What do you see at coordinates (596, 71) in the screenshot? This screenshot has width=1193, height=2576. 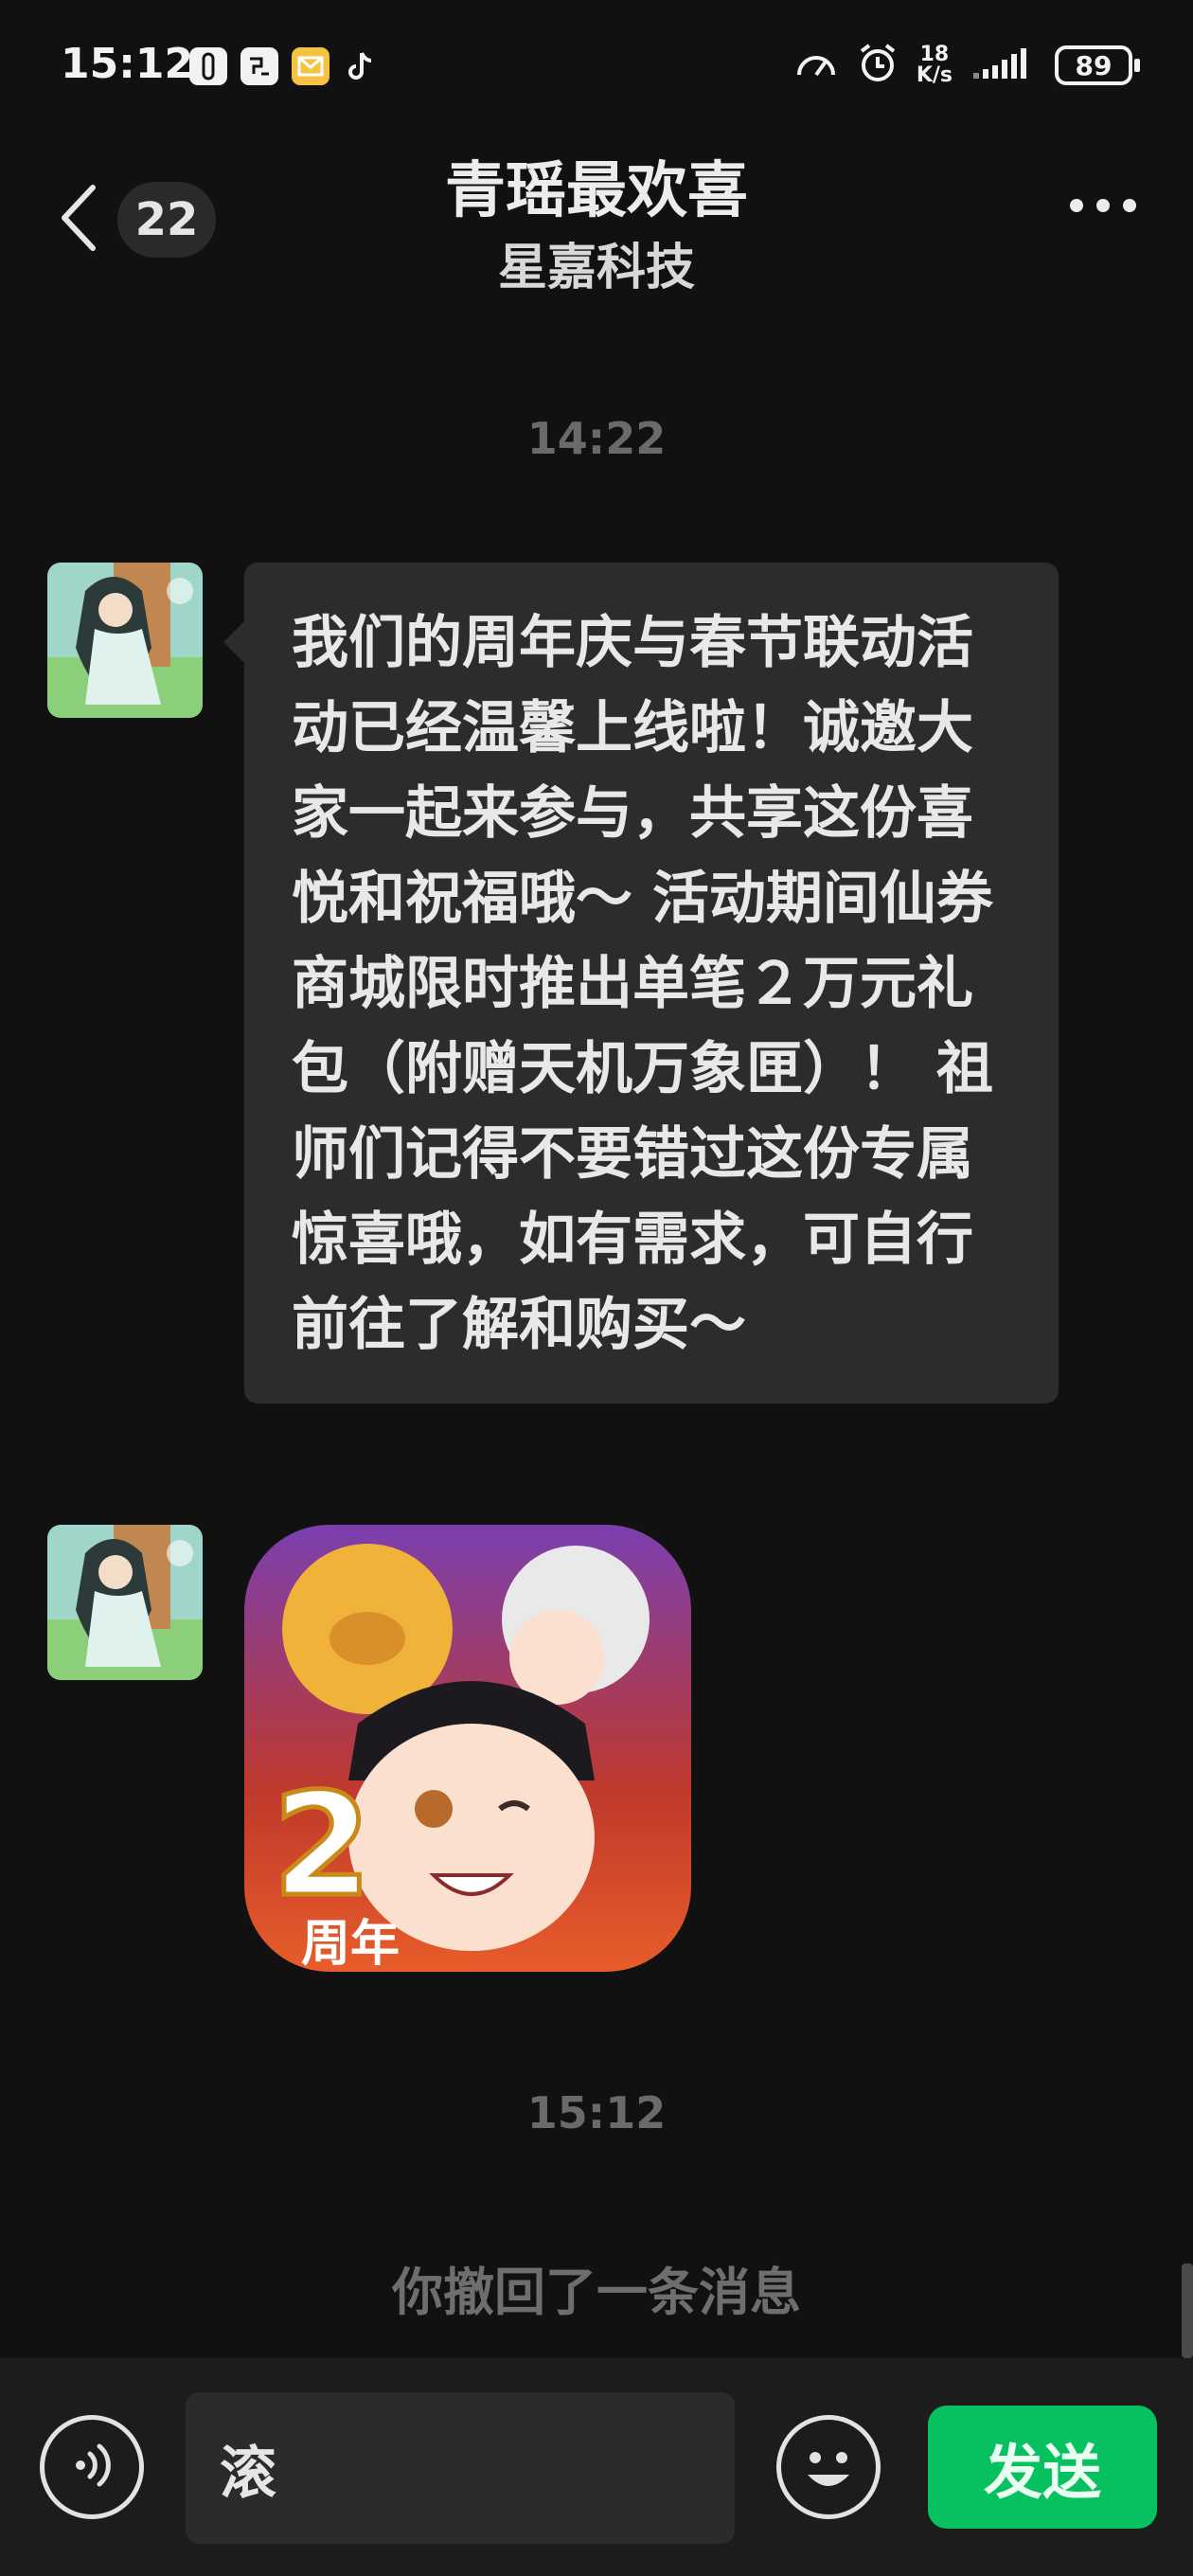 I see `status-bar: 15:12 18 K/s 89` at bounding box center [596, 71].